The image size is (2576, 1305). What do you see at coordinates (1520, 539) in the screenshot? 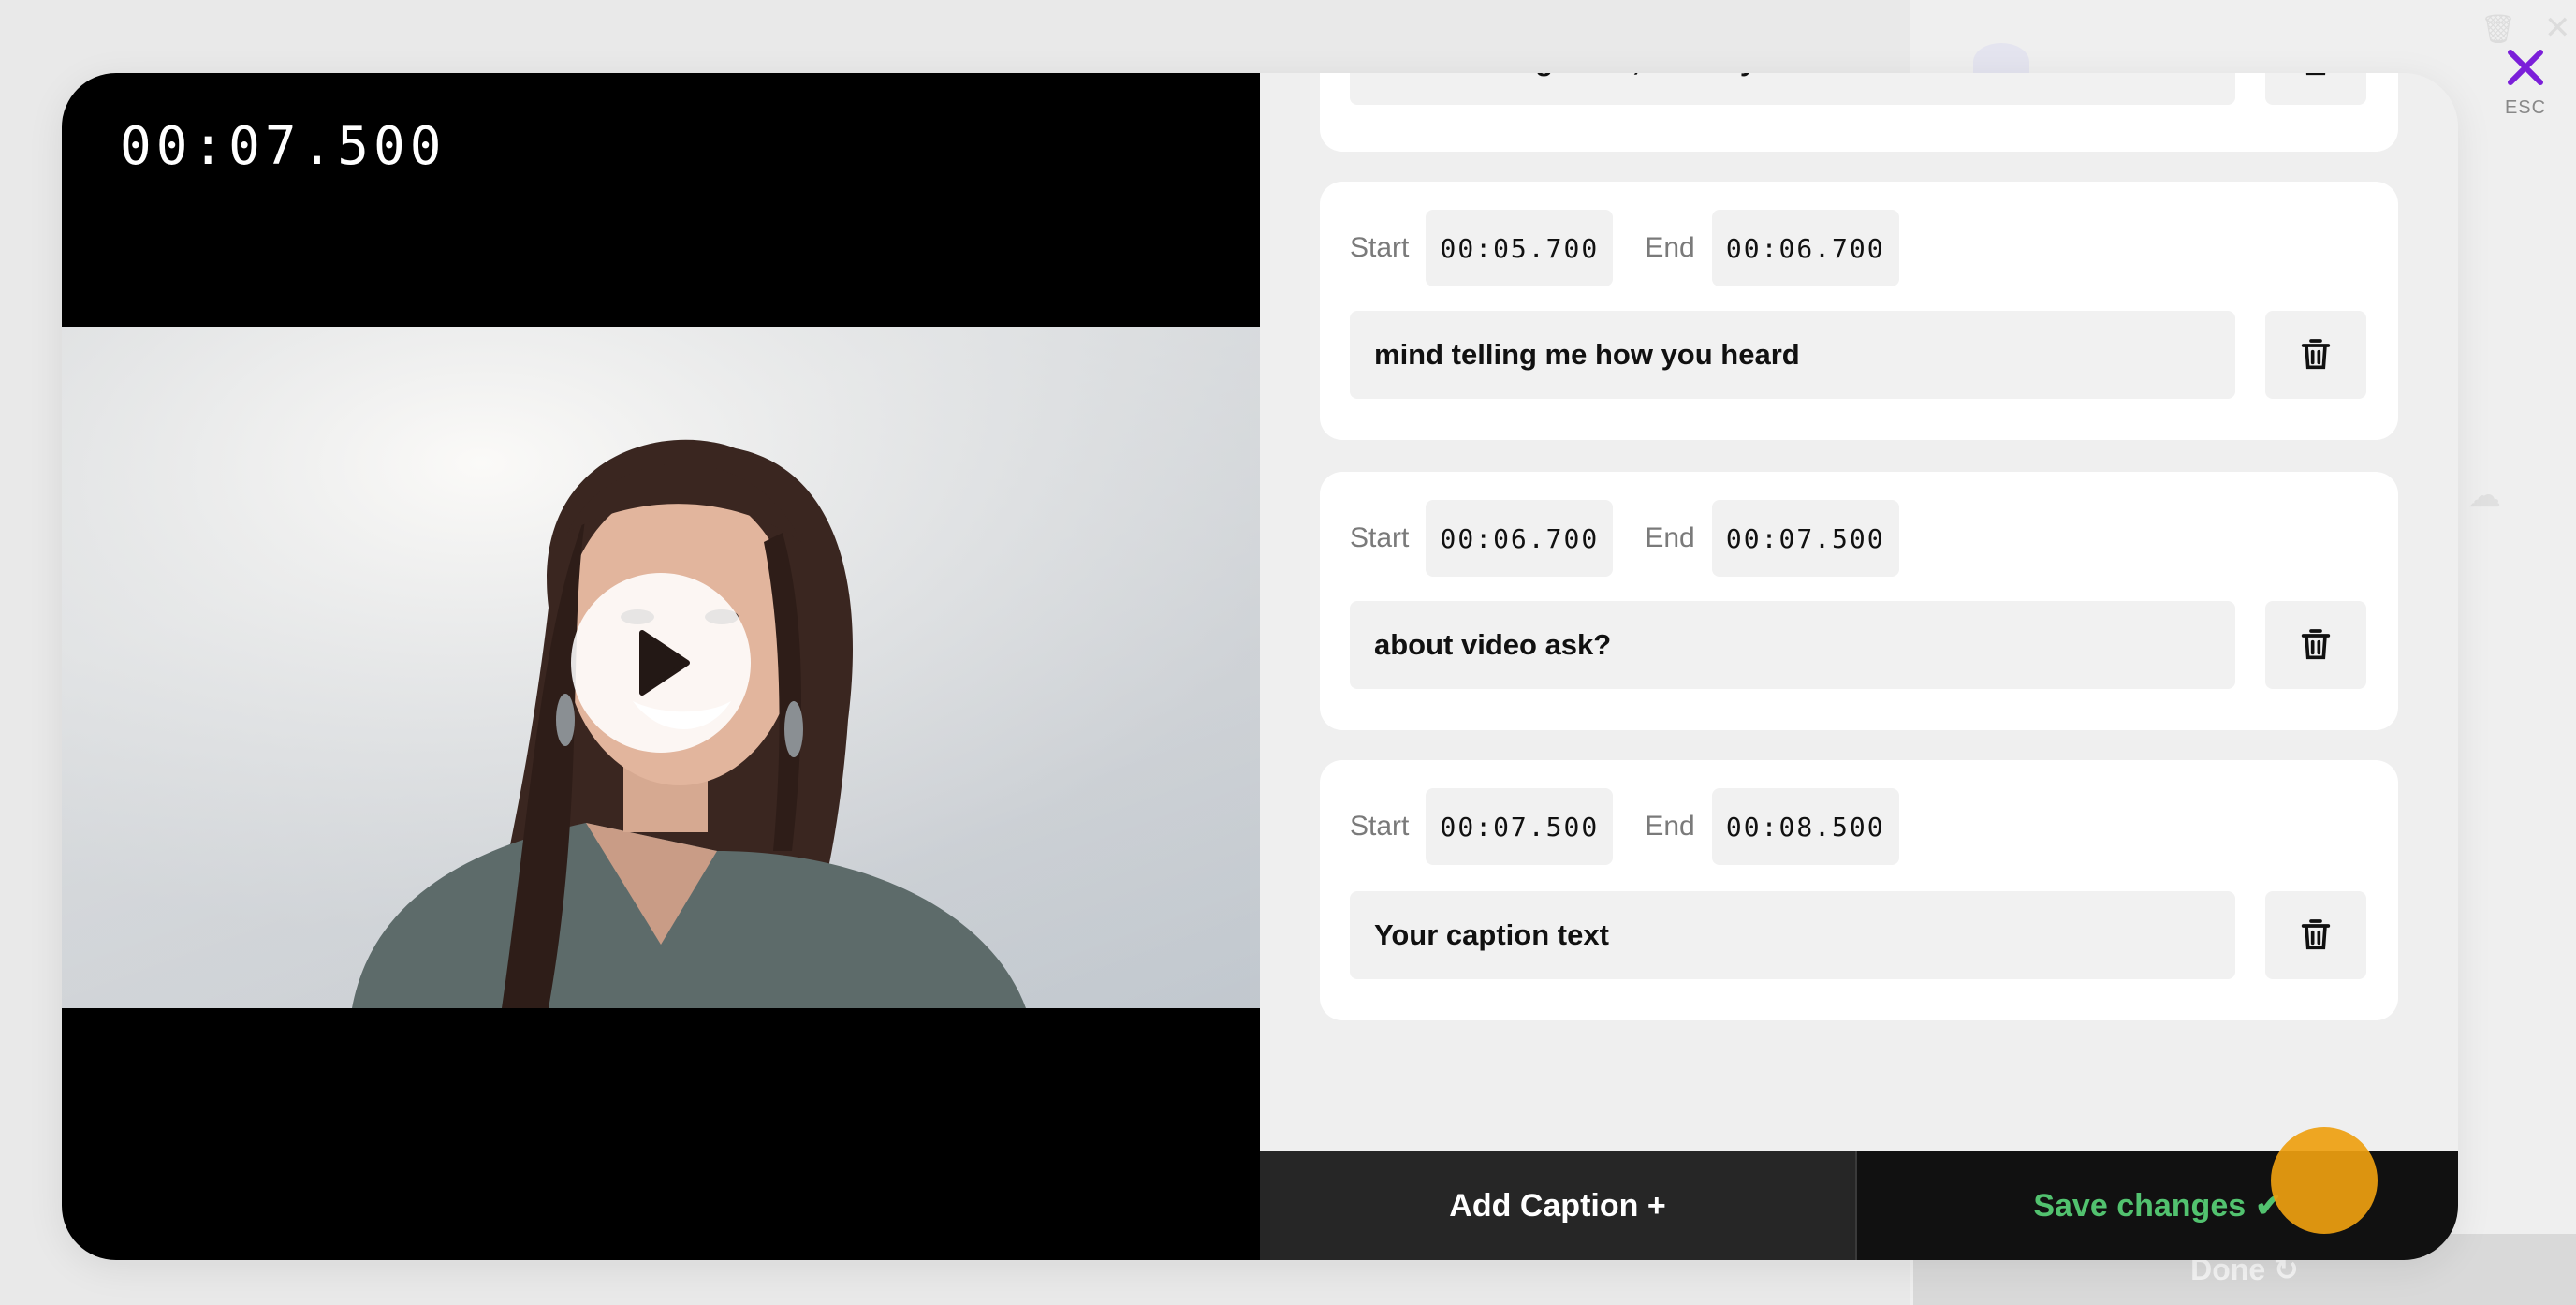
I see `start-time-input: 00:06.700` at bounding box center [1520, 539].